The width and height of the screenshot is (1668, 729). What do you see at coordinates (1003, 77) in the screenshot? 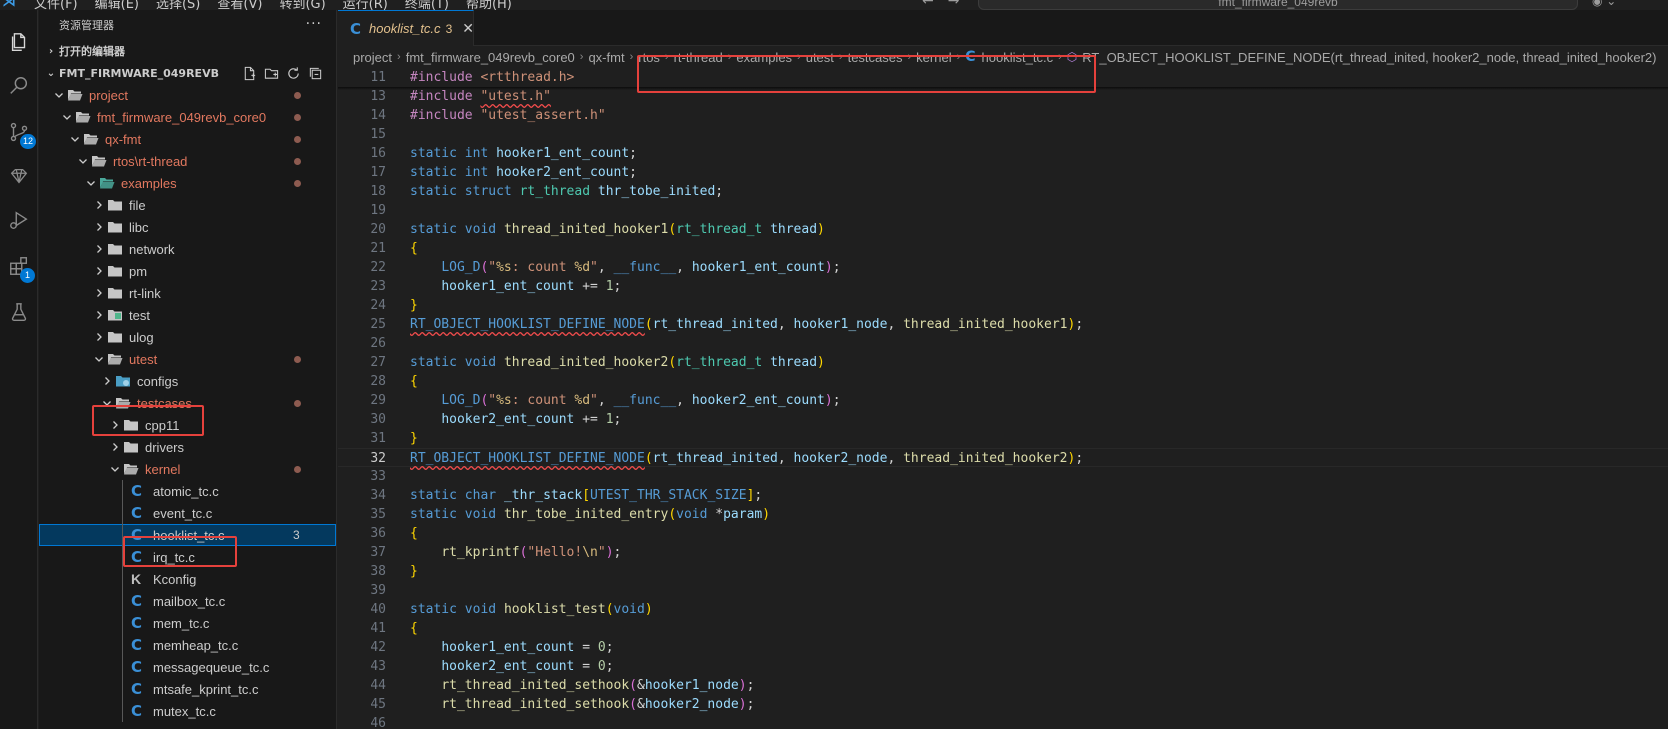
I see `code-line: 11 #include <rtthread.h>` at bounding box center [1003, 77].